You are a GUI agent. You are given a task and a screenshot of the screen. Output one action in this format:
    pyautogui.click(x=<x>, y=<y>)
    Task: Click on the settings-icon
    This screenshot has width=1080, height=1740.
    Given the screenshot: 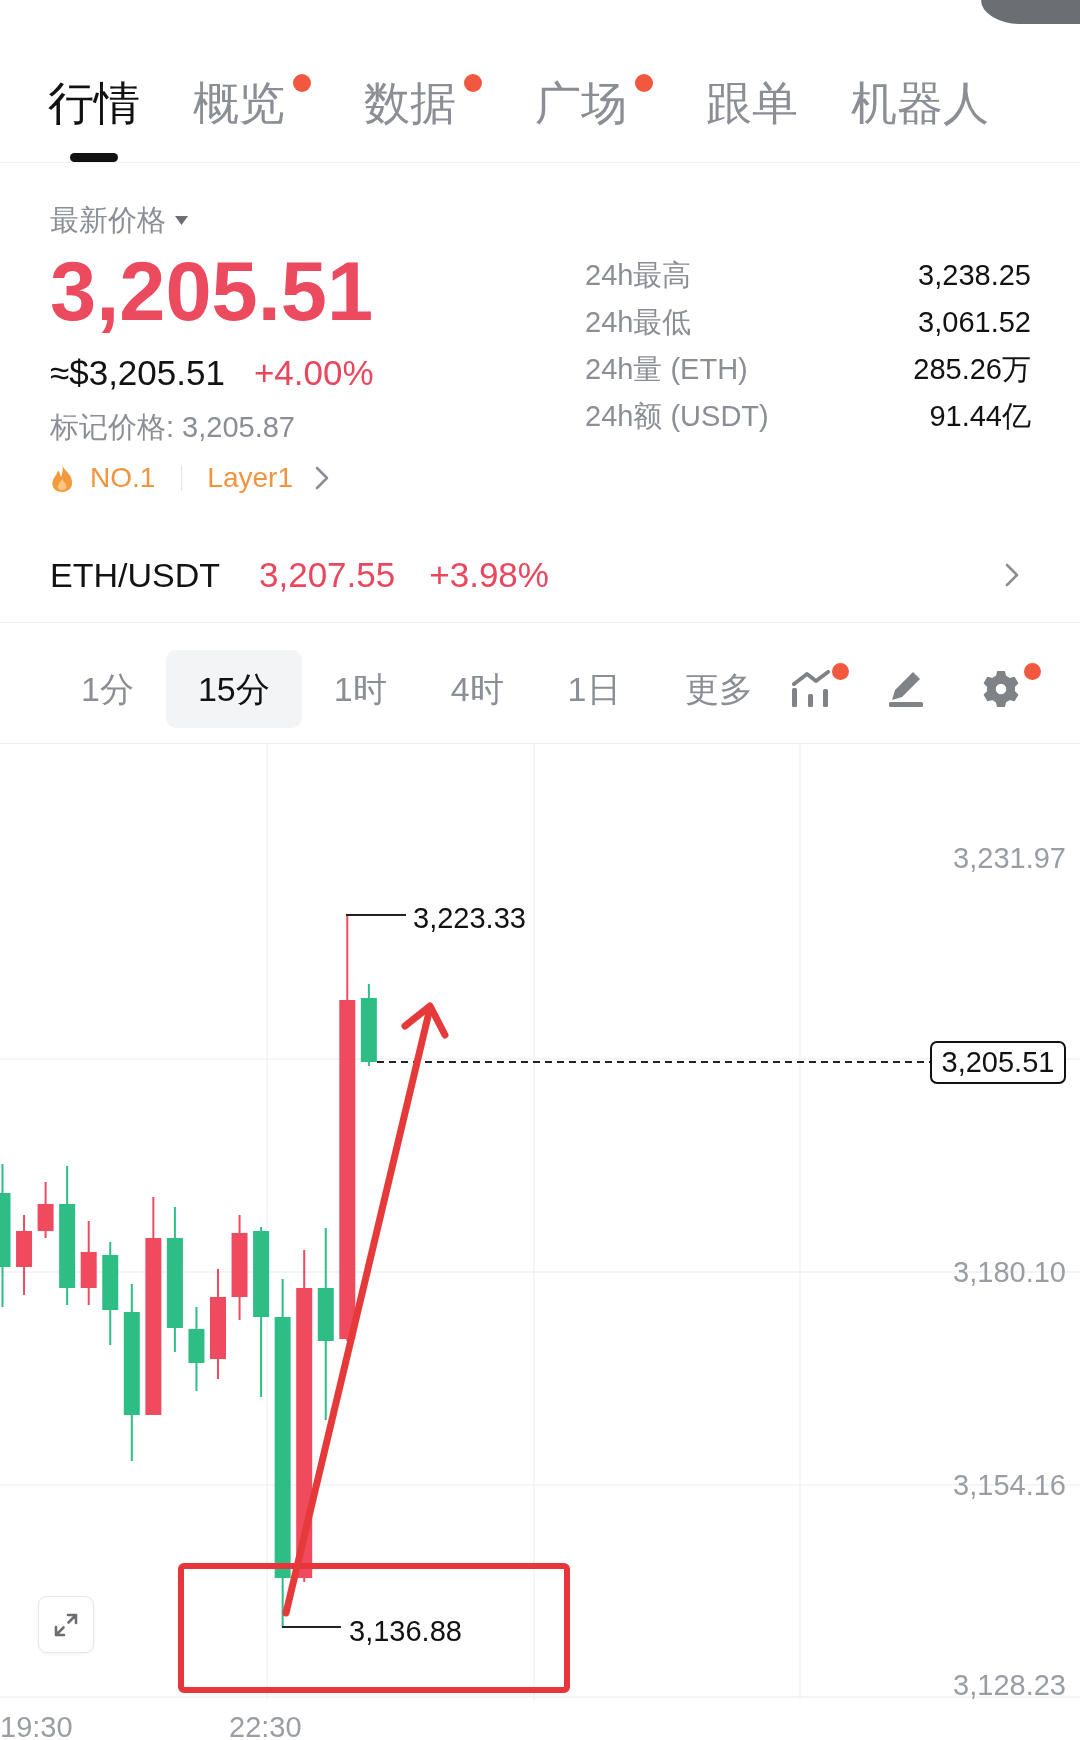 What is the action you would take?
    pyautogui.click(x=1000, y=689)
    